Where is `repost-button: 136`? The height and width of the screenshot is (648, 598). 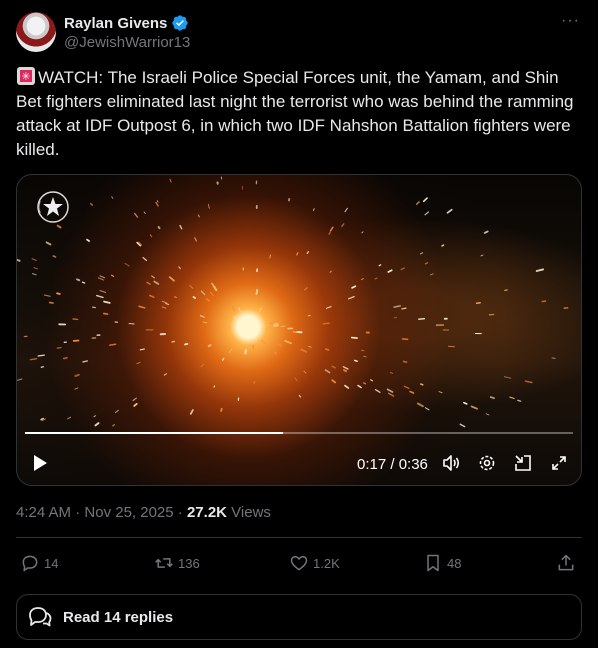
repost-button: 136 is located at coordinates (177, 563).